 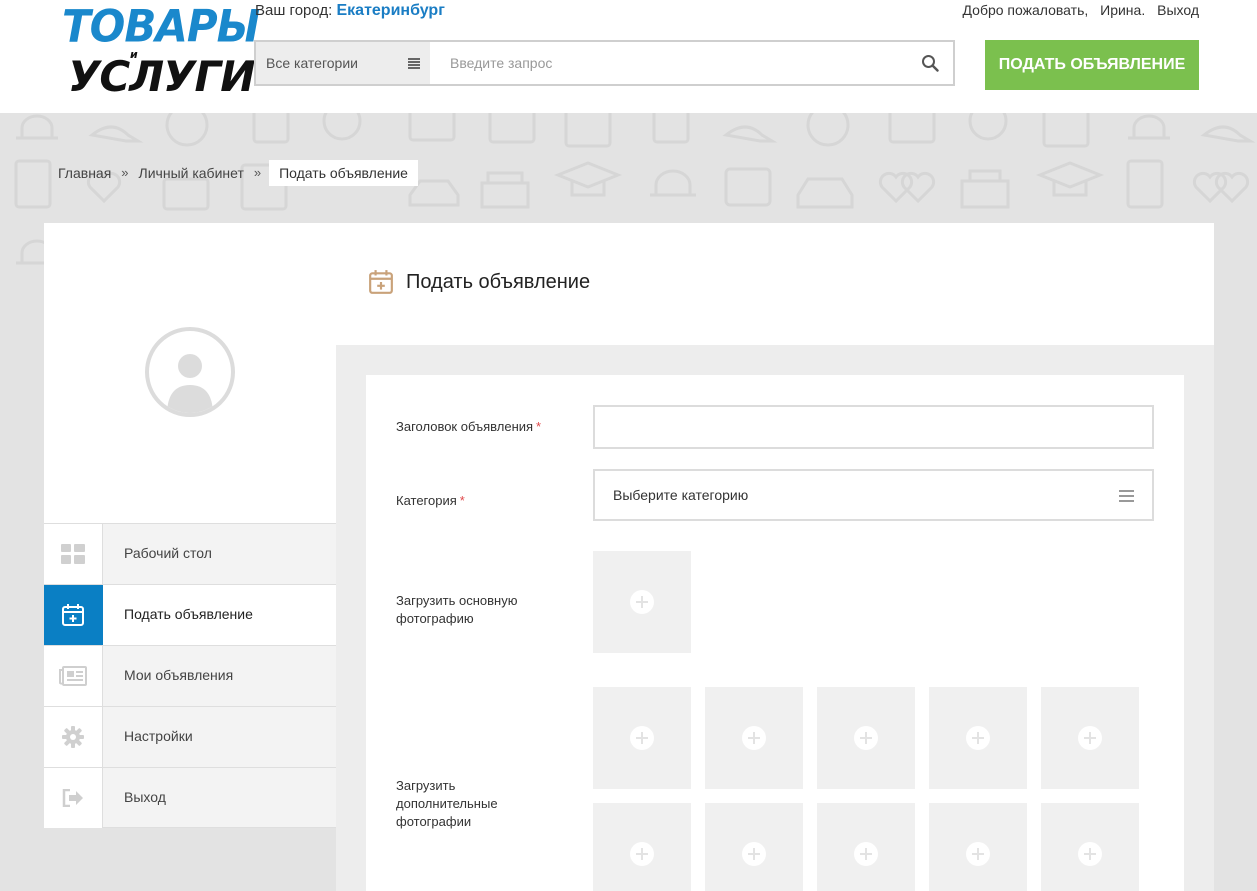 What do you see at coordinates (190, 797) in the screenshot?
I see `sidebar-item-logout: Выход` at bounding box center [190, 797].